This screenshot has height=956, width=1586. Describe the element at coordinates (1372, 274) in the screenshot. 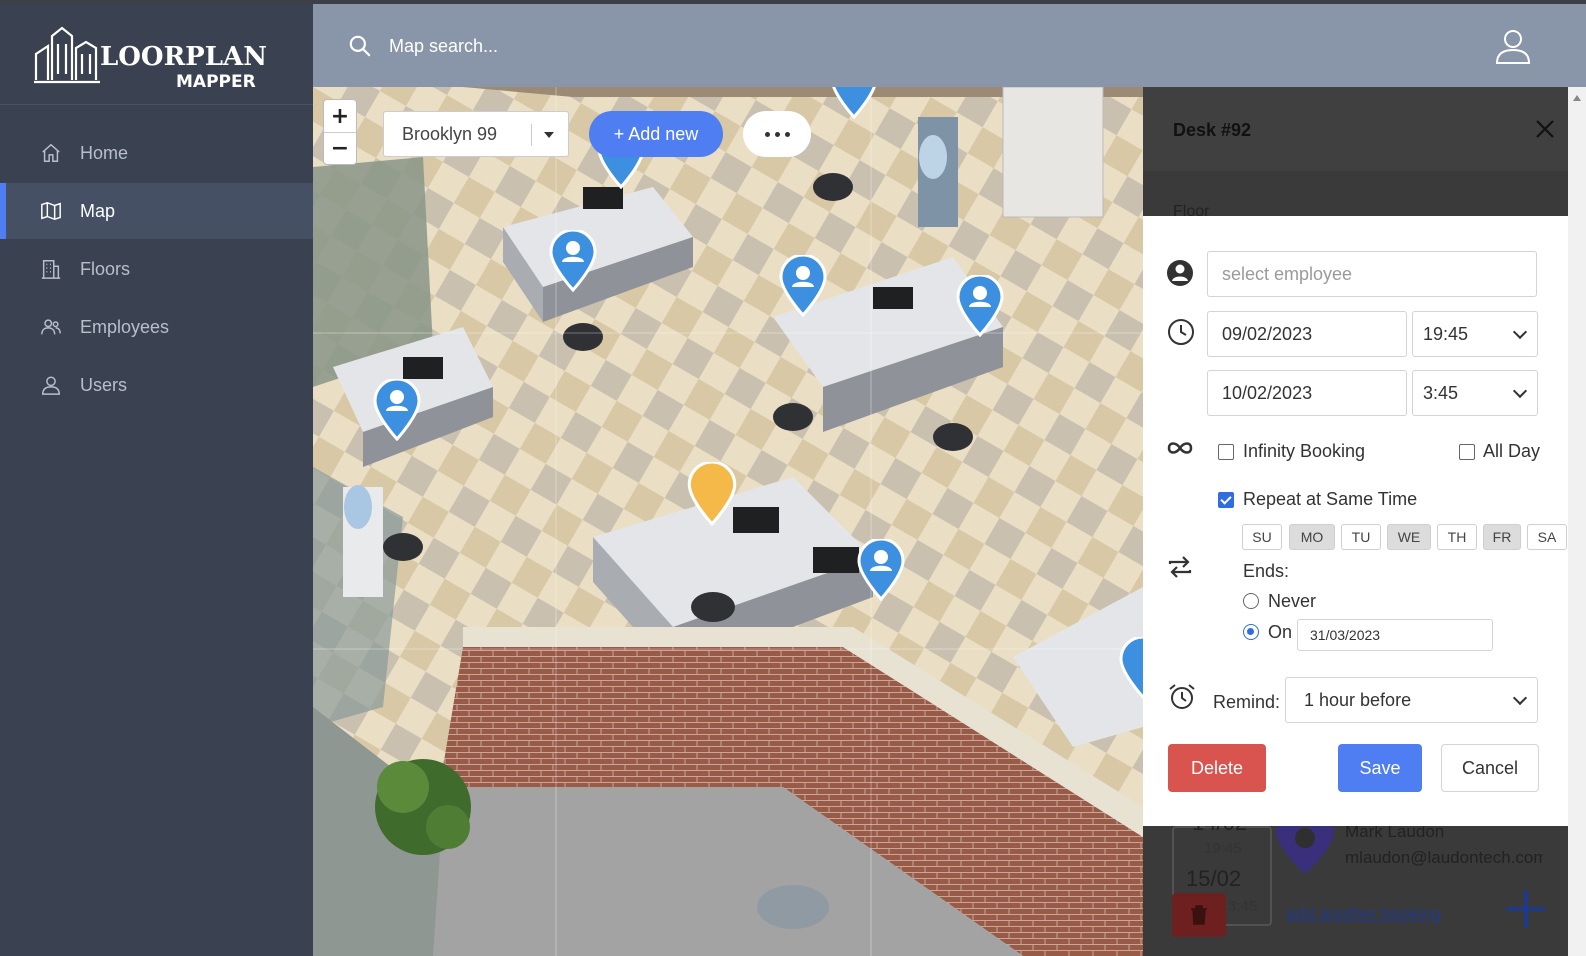

I see `employee-select: select employee` at that location.